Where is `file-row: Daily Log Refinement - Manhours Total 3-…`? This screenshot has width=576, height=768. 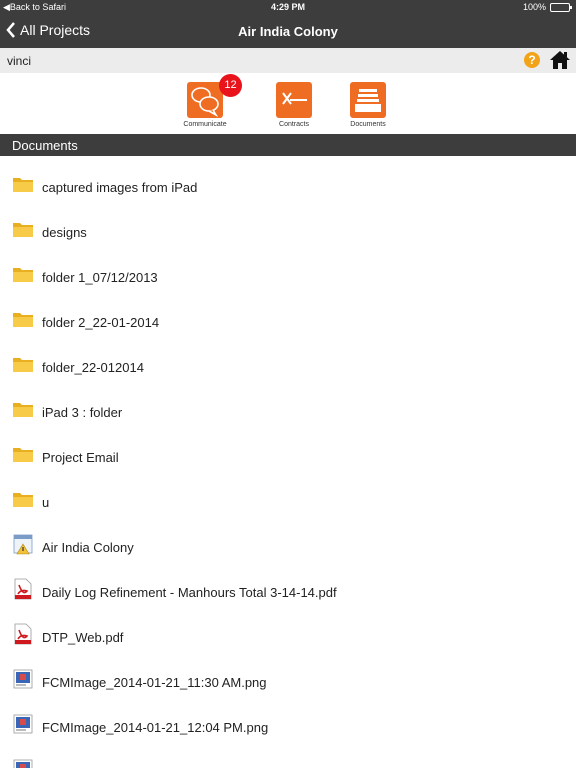 file-row: Daily Log Refinement - Manhours Total 3-… is located at coordinates (288, 587).